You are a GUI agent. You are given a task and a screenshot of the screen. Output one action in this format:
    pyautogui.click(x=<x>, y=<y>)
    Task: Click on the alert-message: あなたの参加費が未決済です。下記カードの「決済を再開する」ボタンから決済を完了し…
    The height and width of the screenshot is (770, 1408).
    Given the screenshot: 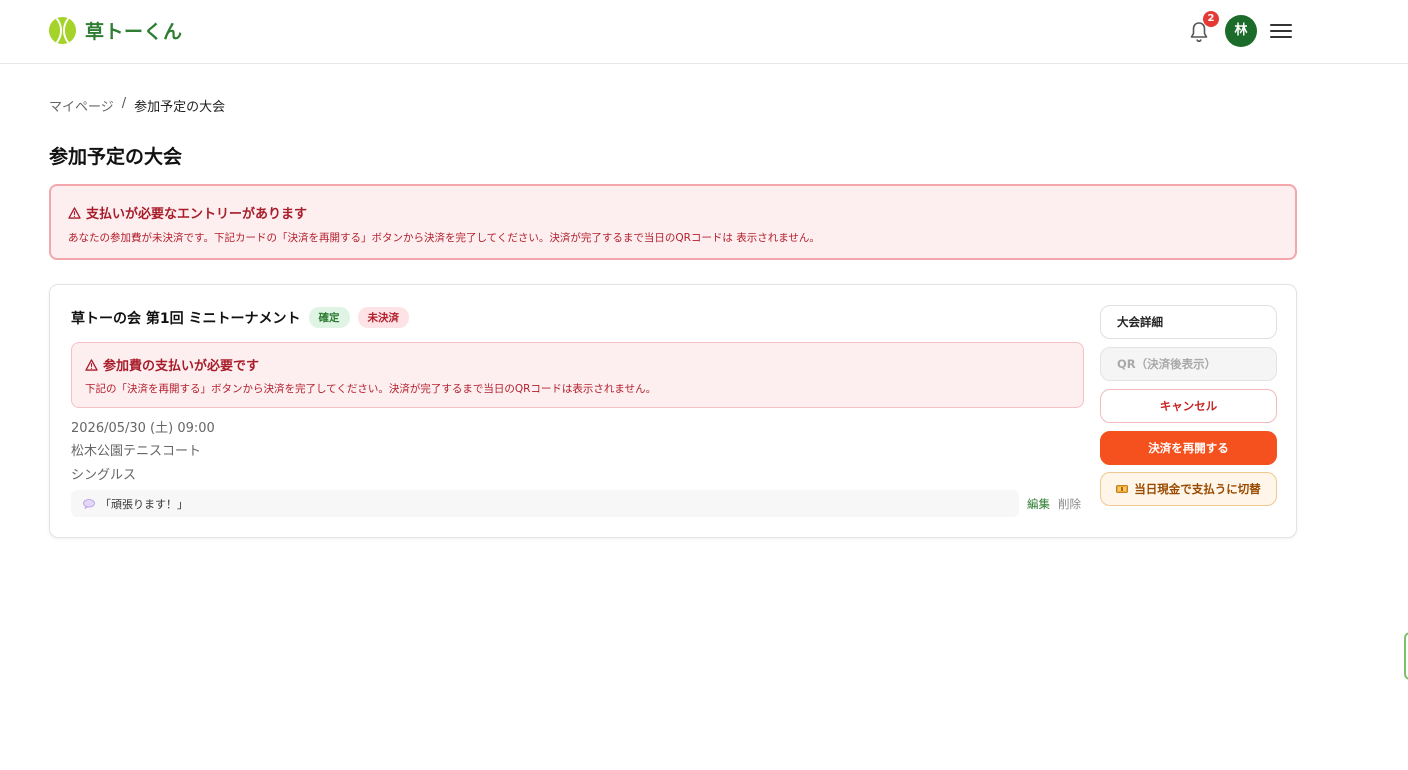 What is the action you would take?
    pyautogui.click(x=444, y=238)
    